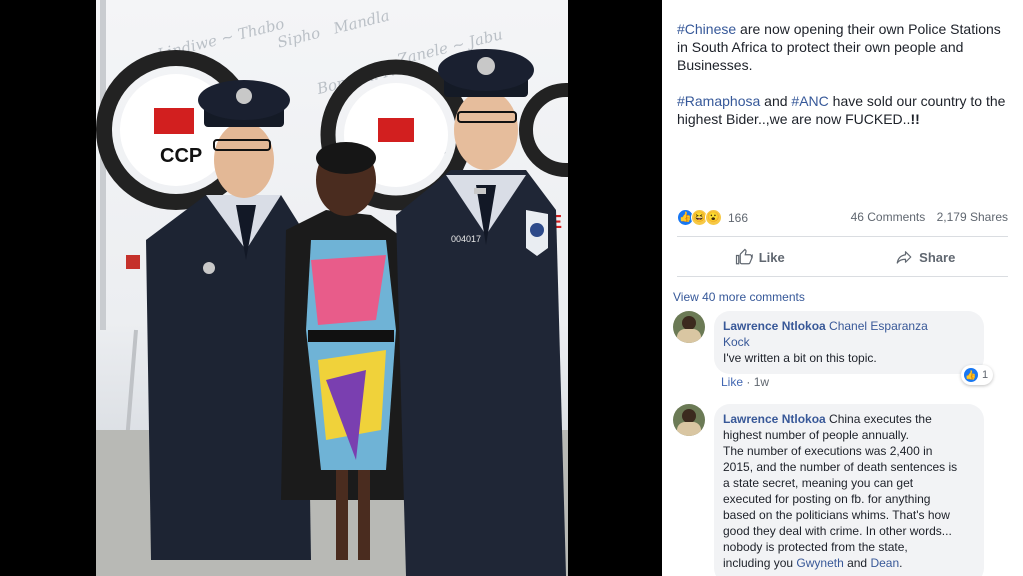 The width and height of the screenshot is (1023, 576). I want to click on like-icon: 👍, so click(971, 375).